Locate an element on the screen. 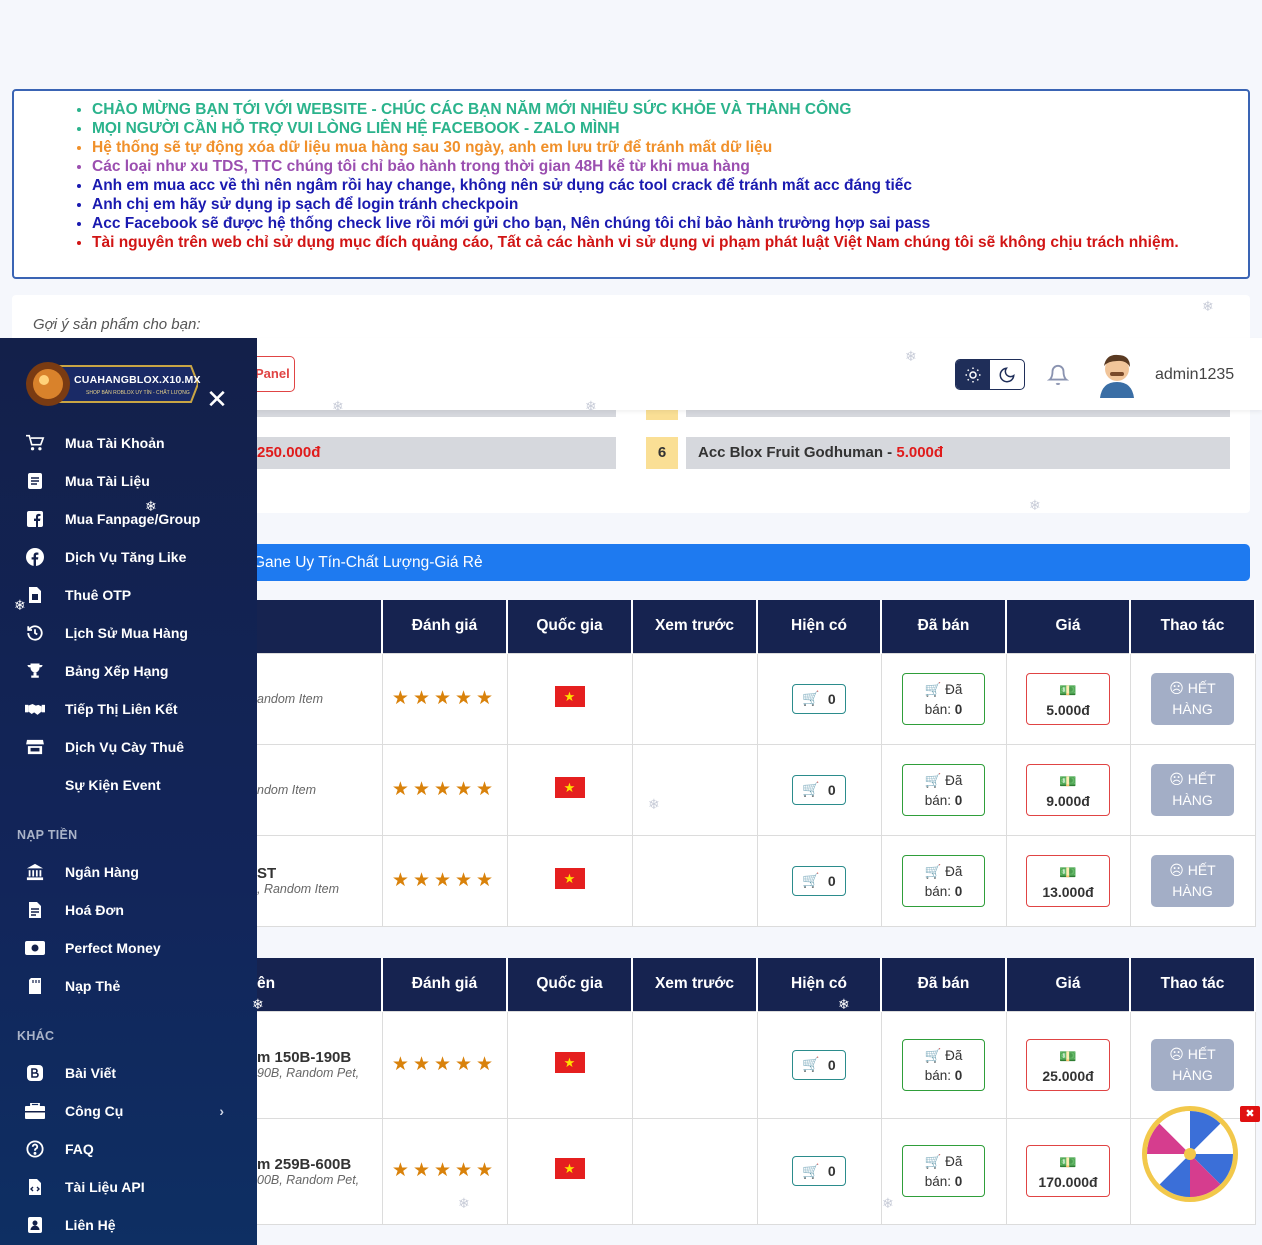 Image resolution: width=1262 pixels, height=1245 pixels. rating-stars: ★★★★★ is located at coordinates (444, 1064).